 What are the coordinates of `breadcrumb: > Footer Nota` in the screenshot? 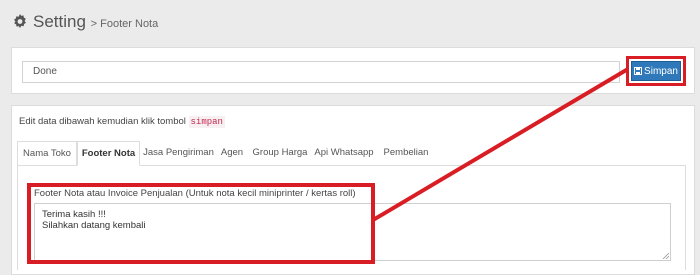 It's located at (124, 24).